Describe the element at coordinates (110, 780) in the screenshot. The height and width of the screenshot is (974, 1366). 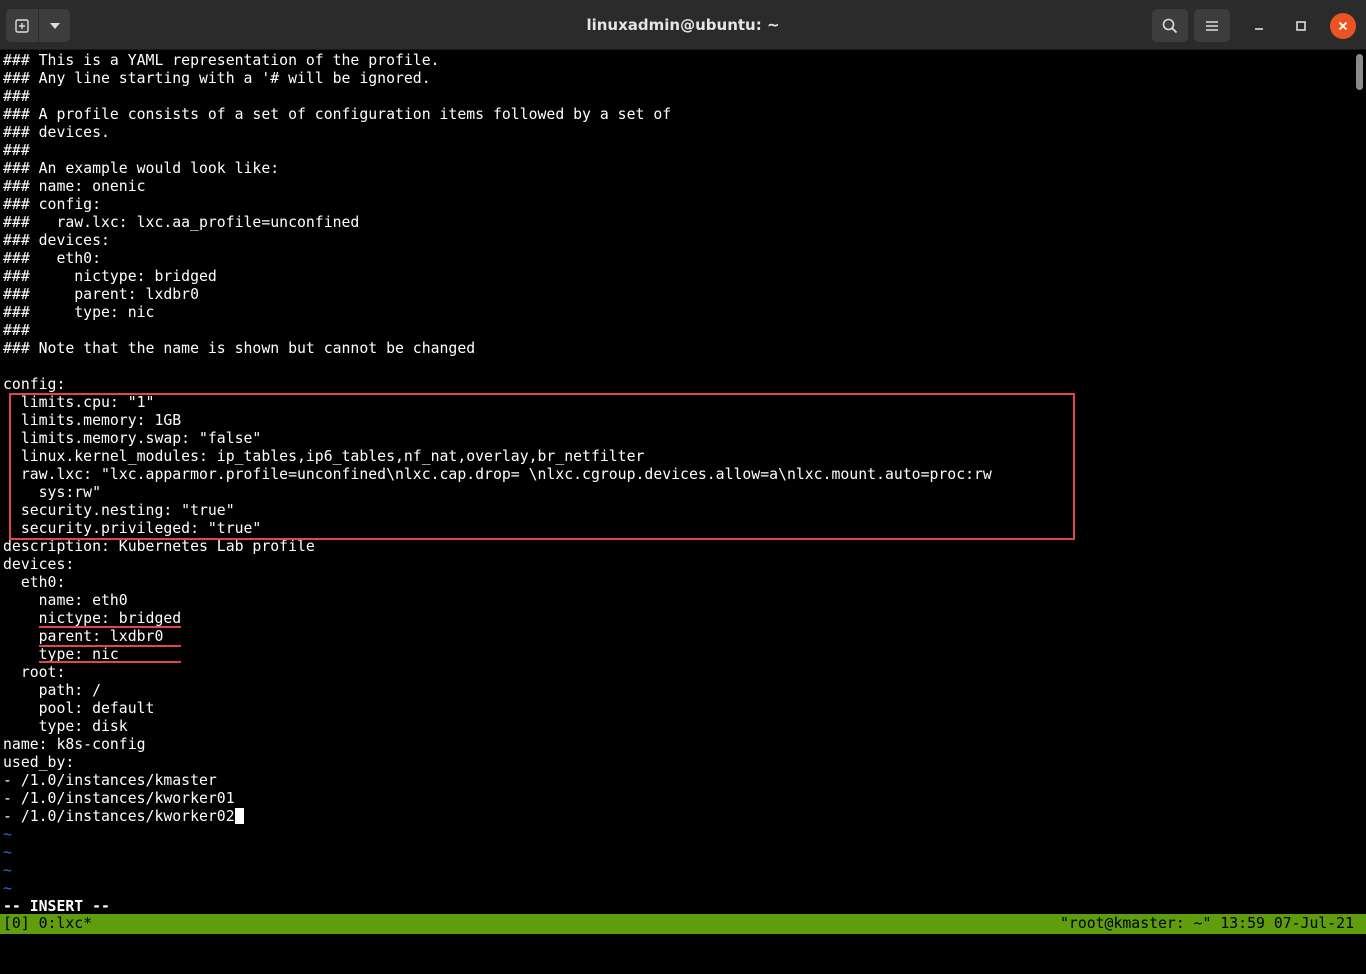
I see `editor-line: - /1.0/instances/kmaster` at that location.